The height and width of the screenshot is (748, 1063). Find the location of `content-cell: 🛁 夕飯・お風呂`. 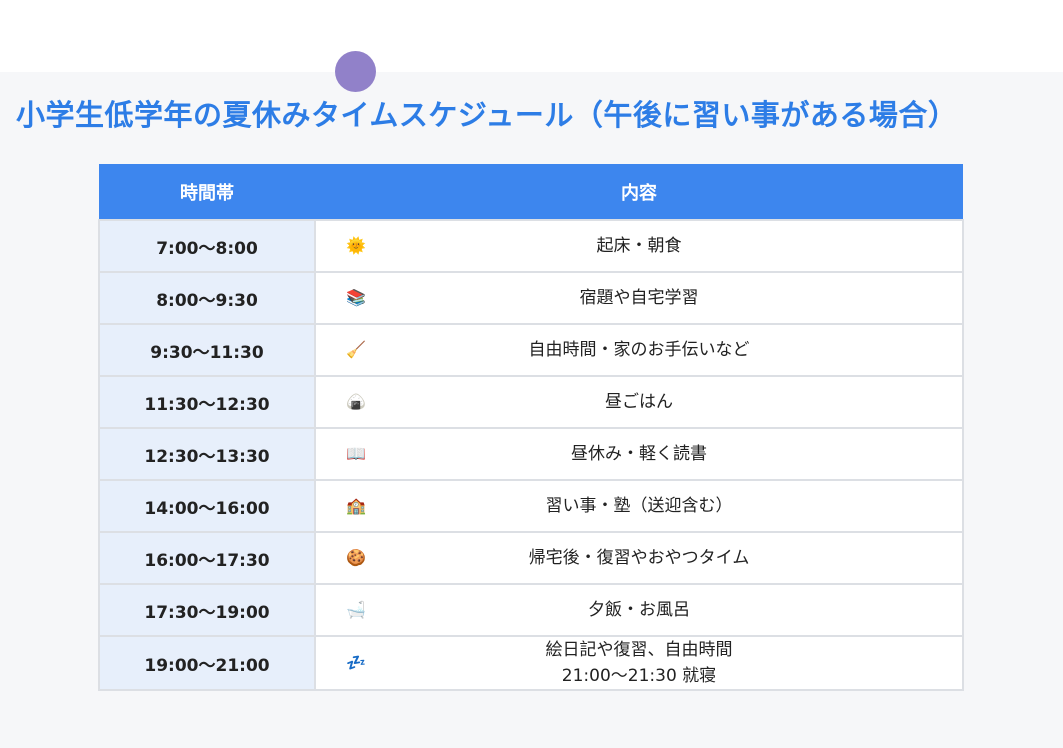

content-cell: 🛁 夕飯・お風呂 is located at coordinates (639, 610).